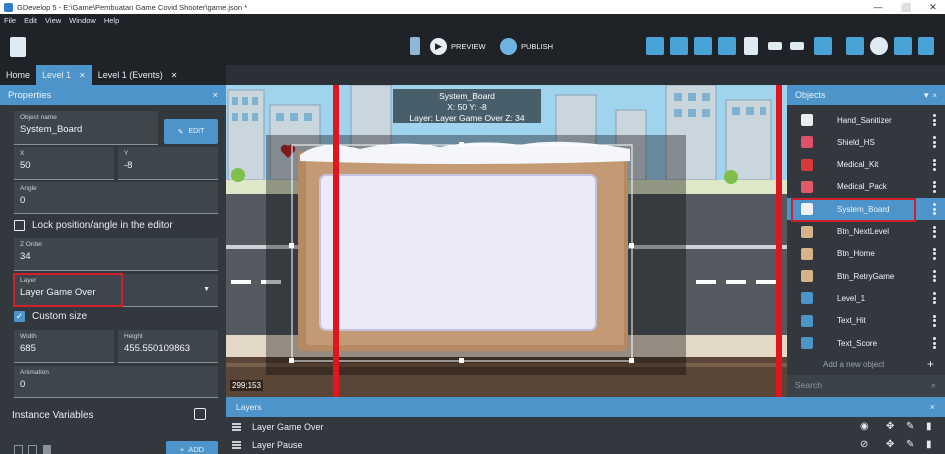 Image resolution: width=945 pixels, height=454 pixels. Describe the element at coordinates (866, 386) in the screenshot. I see `object-search-input: Search` at that location.